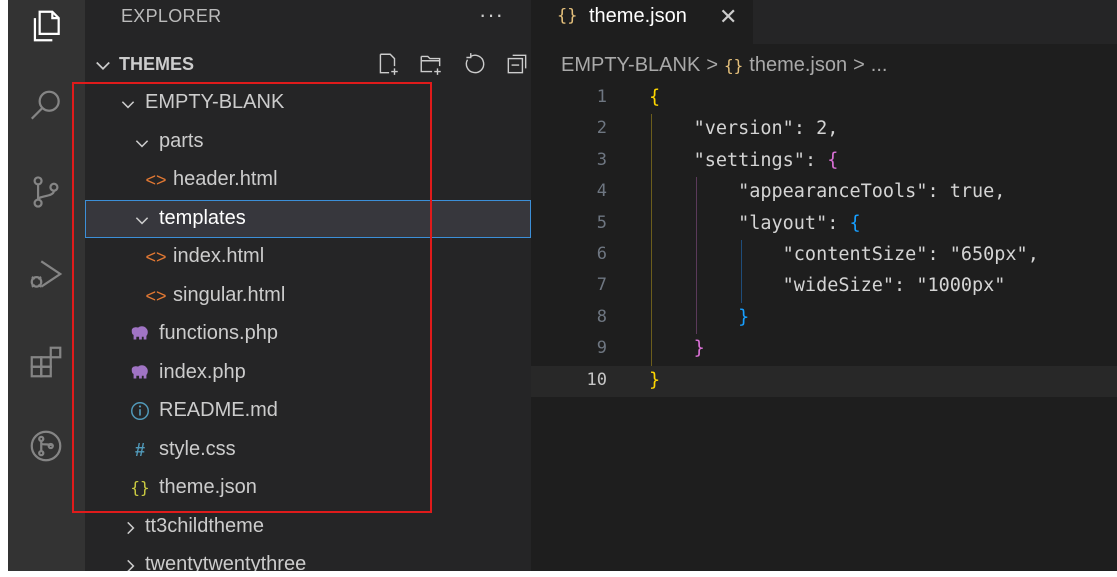 The width and height of the screenshot is (1117, 577). Describe the element at coordinates (601, 191) in the screenshot. I see `line-number: 4` at that location.